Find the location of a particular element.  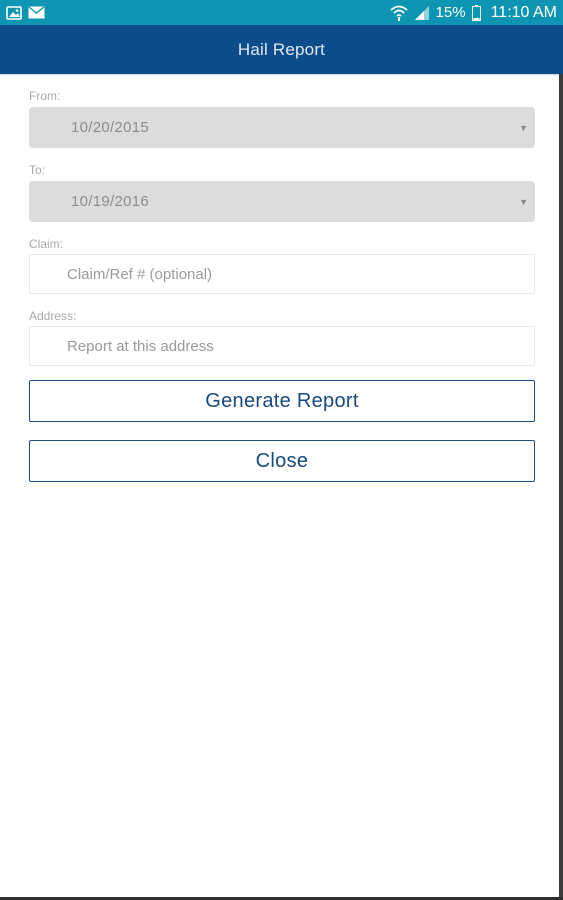

from-date-select: 10/20/2015 ▼ is located at coordinates (282, 127).